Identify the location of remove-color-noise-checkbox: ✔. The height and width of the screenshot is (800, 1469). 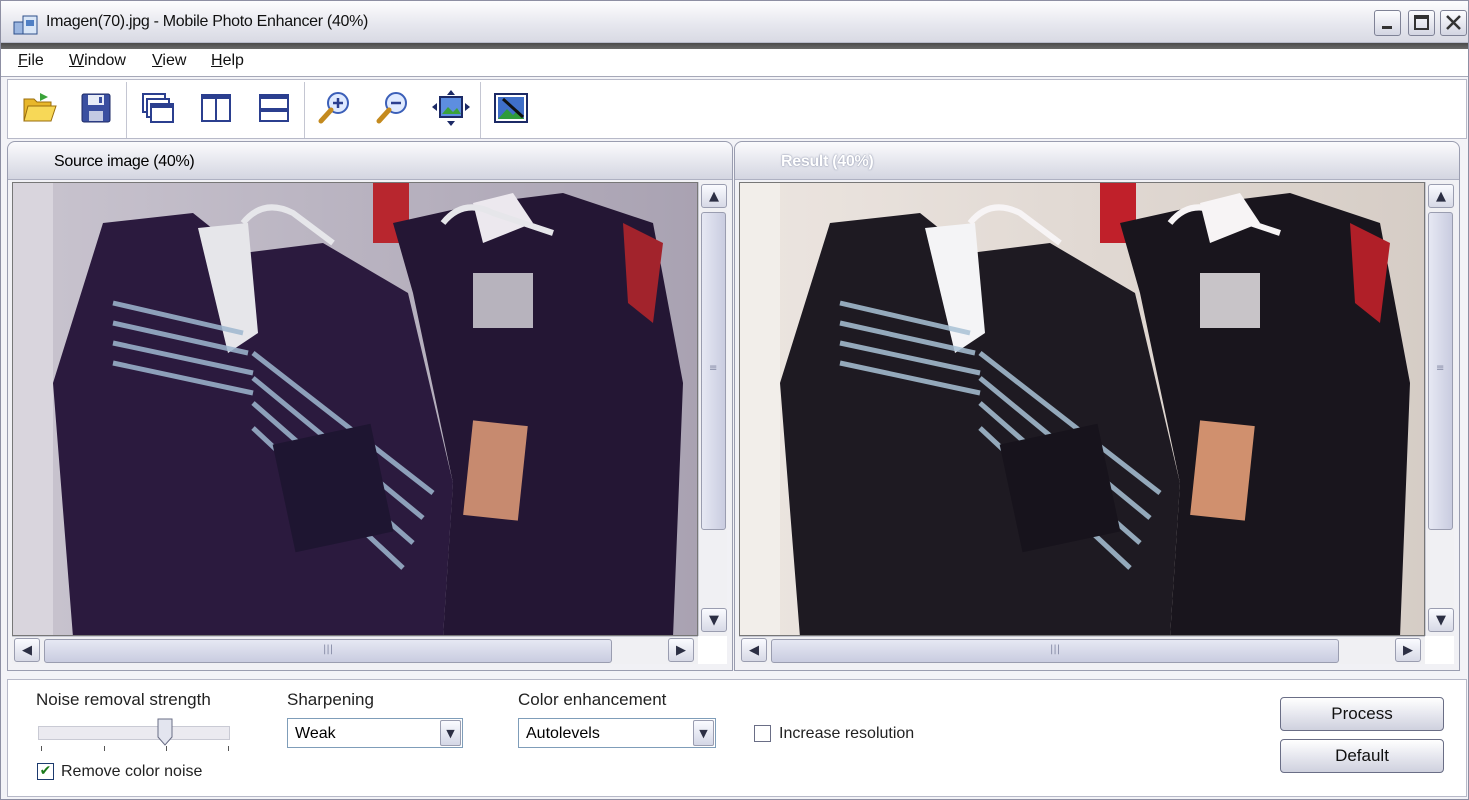
(45, 771).